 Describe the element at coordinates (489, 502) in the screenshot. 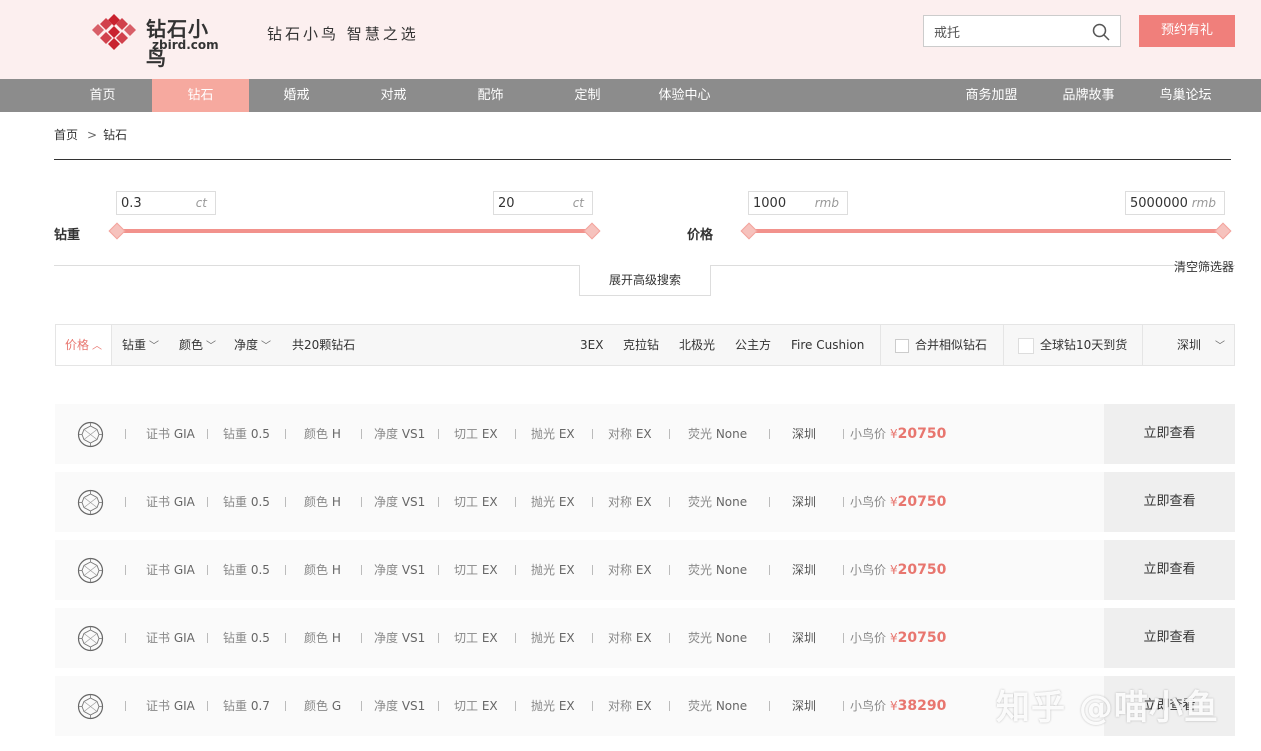

I see `row-cut-value: EX` at that location.